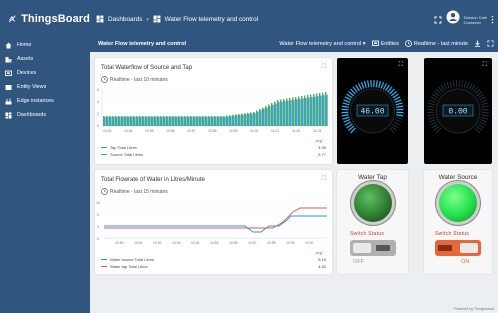 Image resolution: width=498 pixels, height=313 pixels. What do you see at coordinates (385, 43) in the screenshot?
I see `entities-button: Entities` at bounding box center [385, 43].